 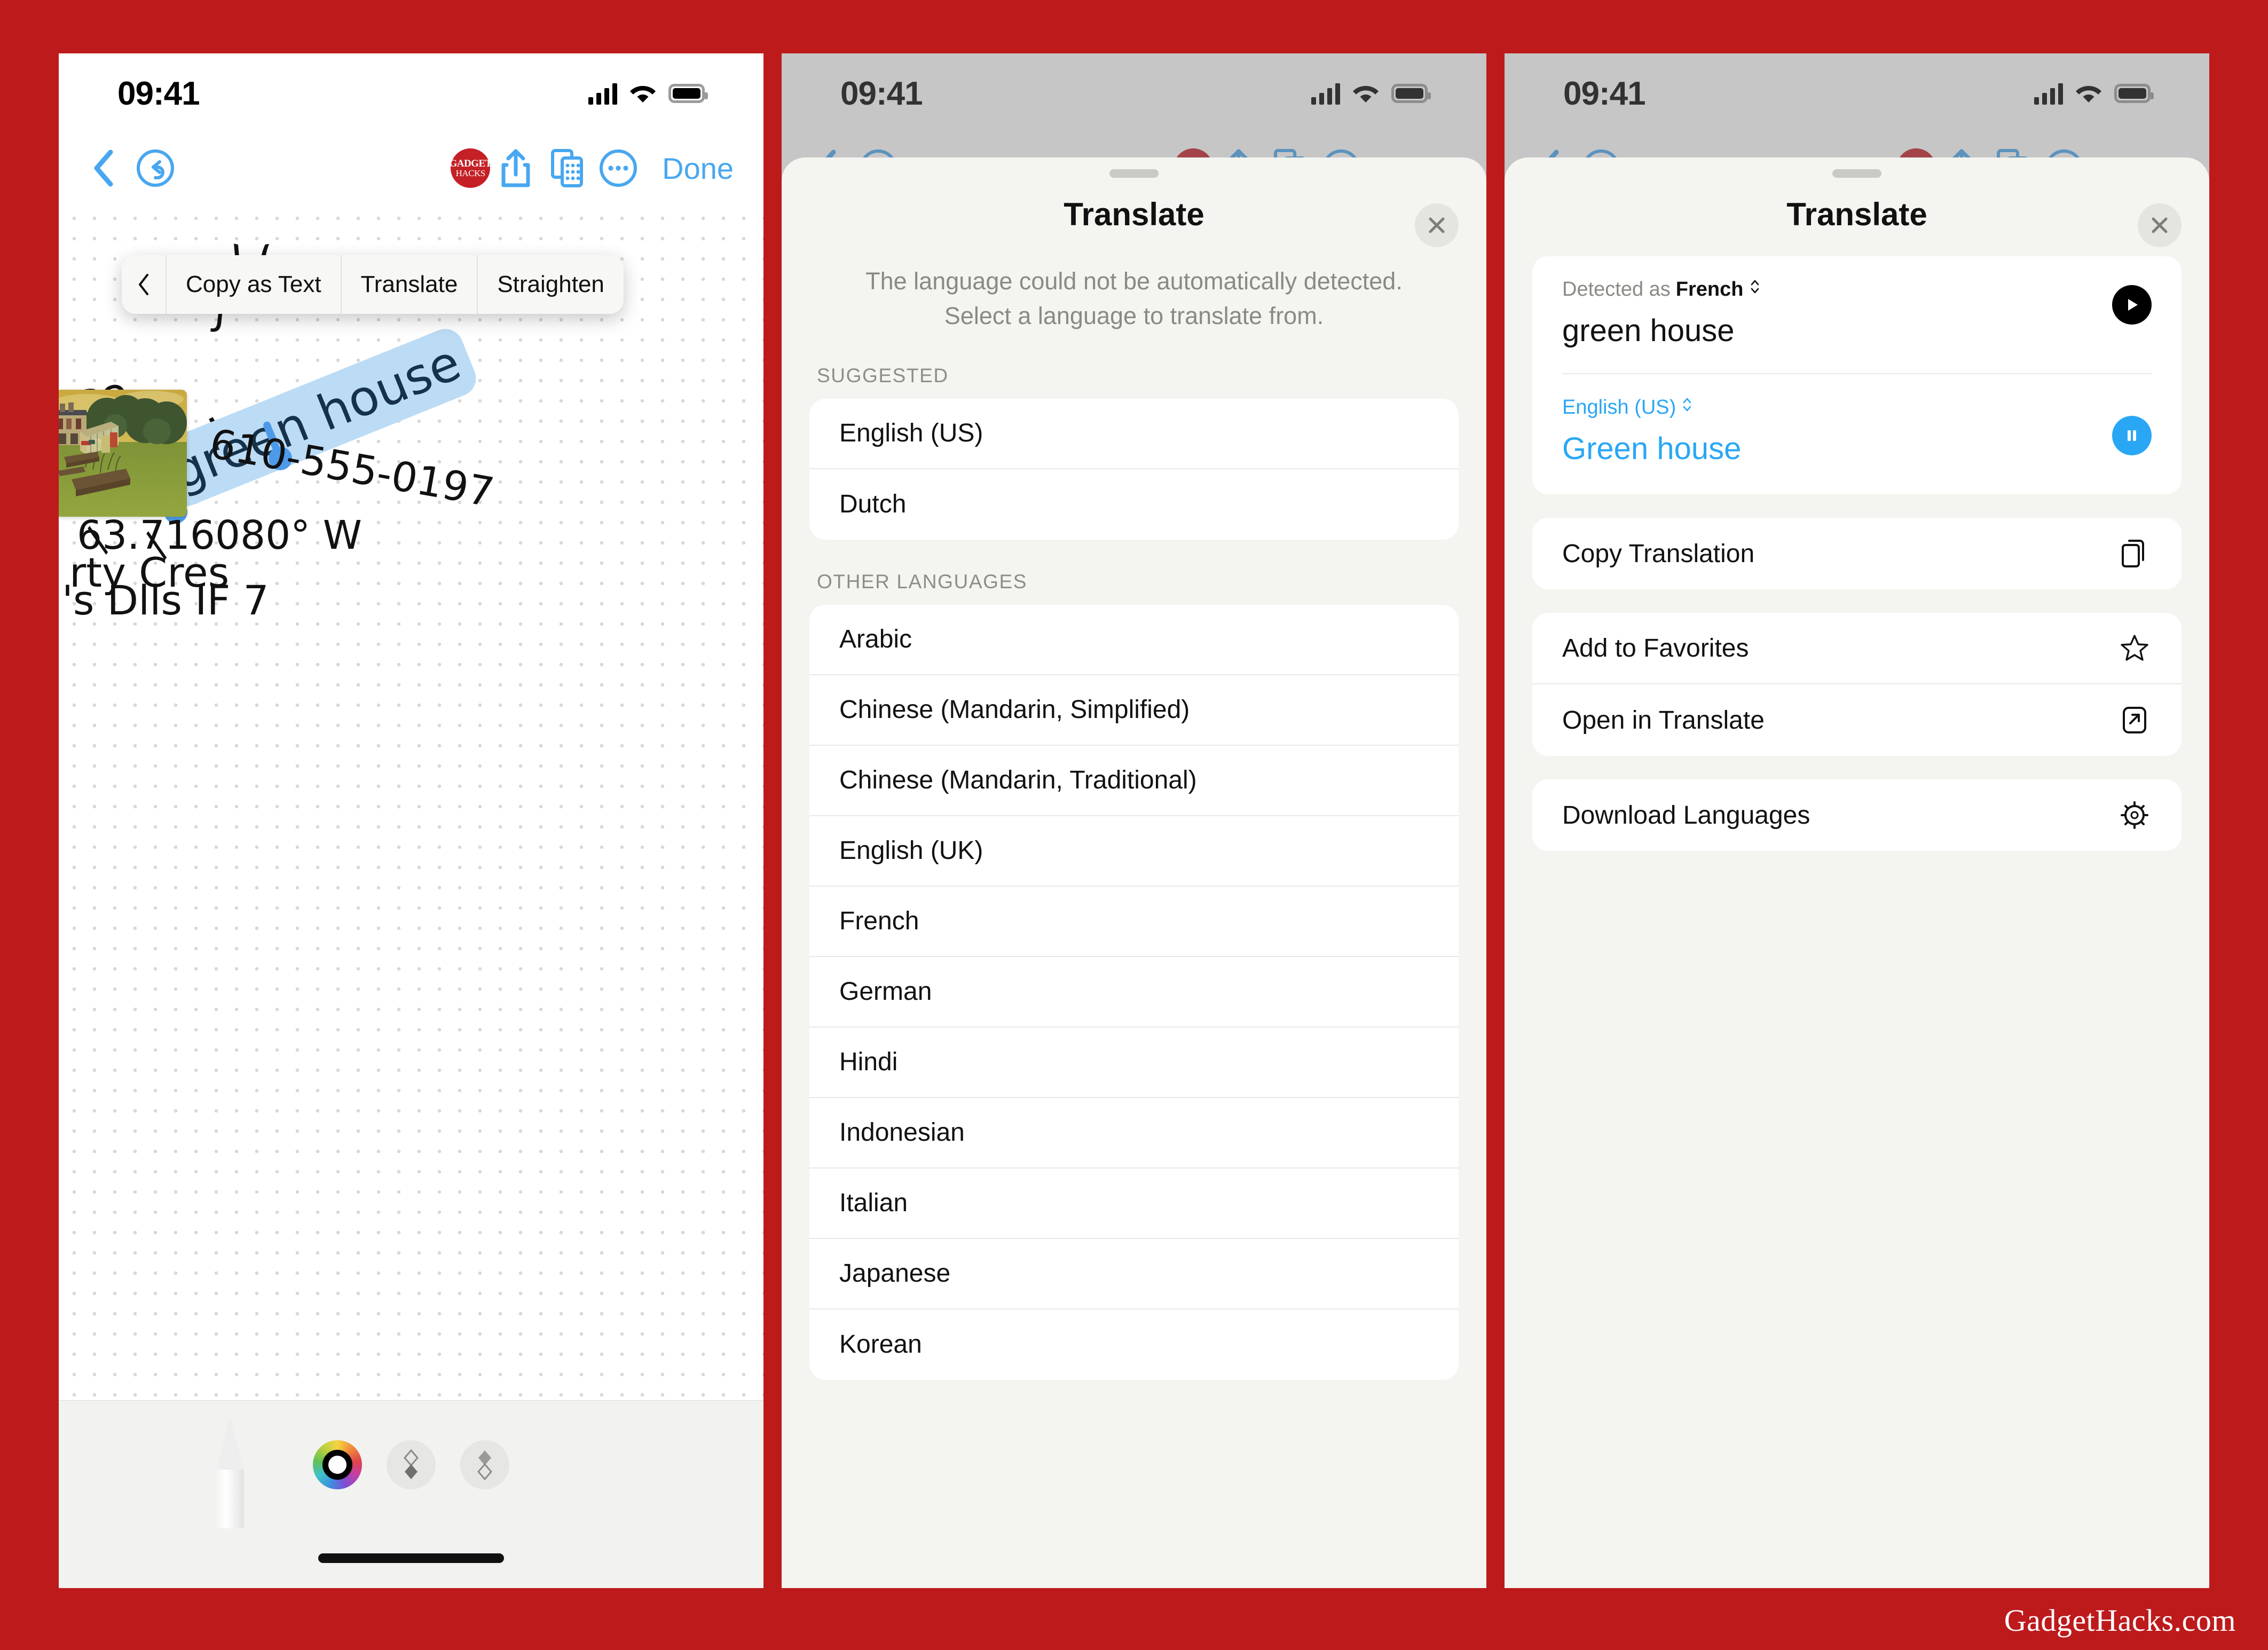 I want to click on note-photo-greenhouse, so click(x=123, y=453).